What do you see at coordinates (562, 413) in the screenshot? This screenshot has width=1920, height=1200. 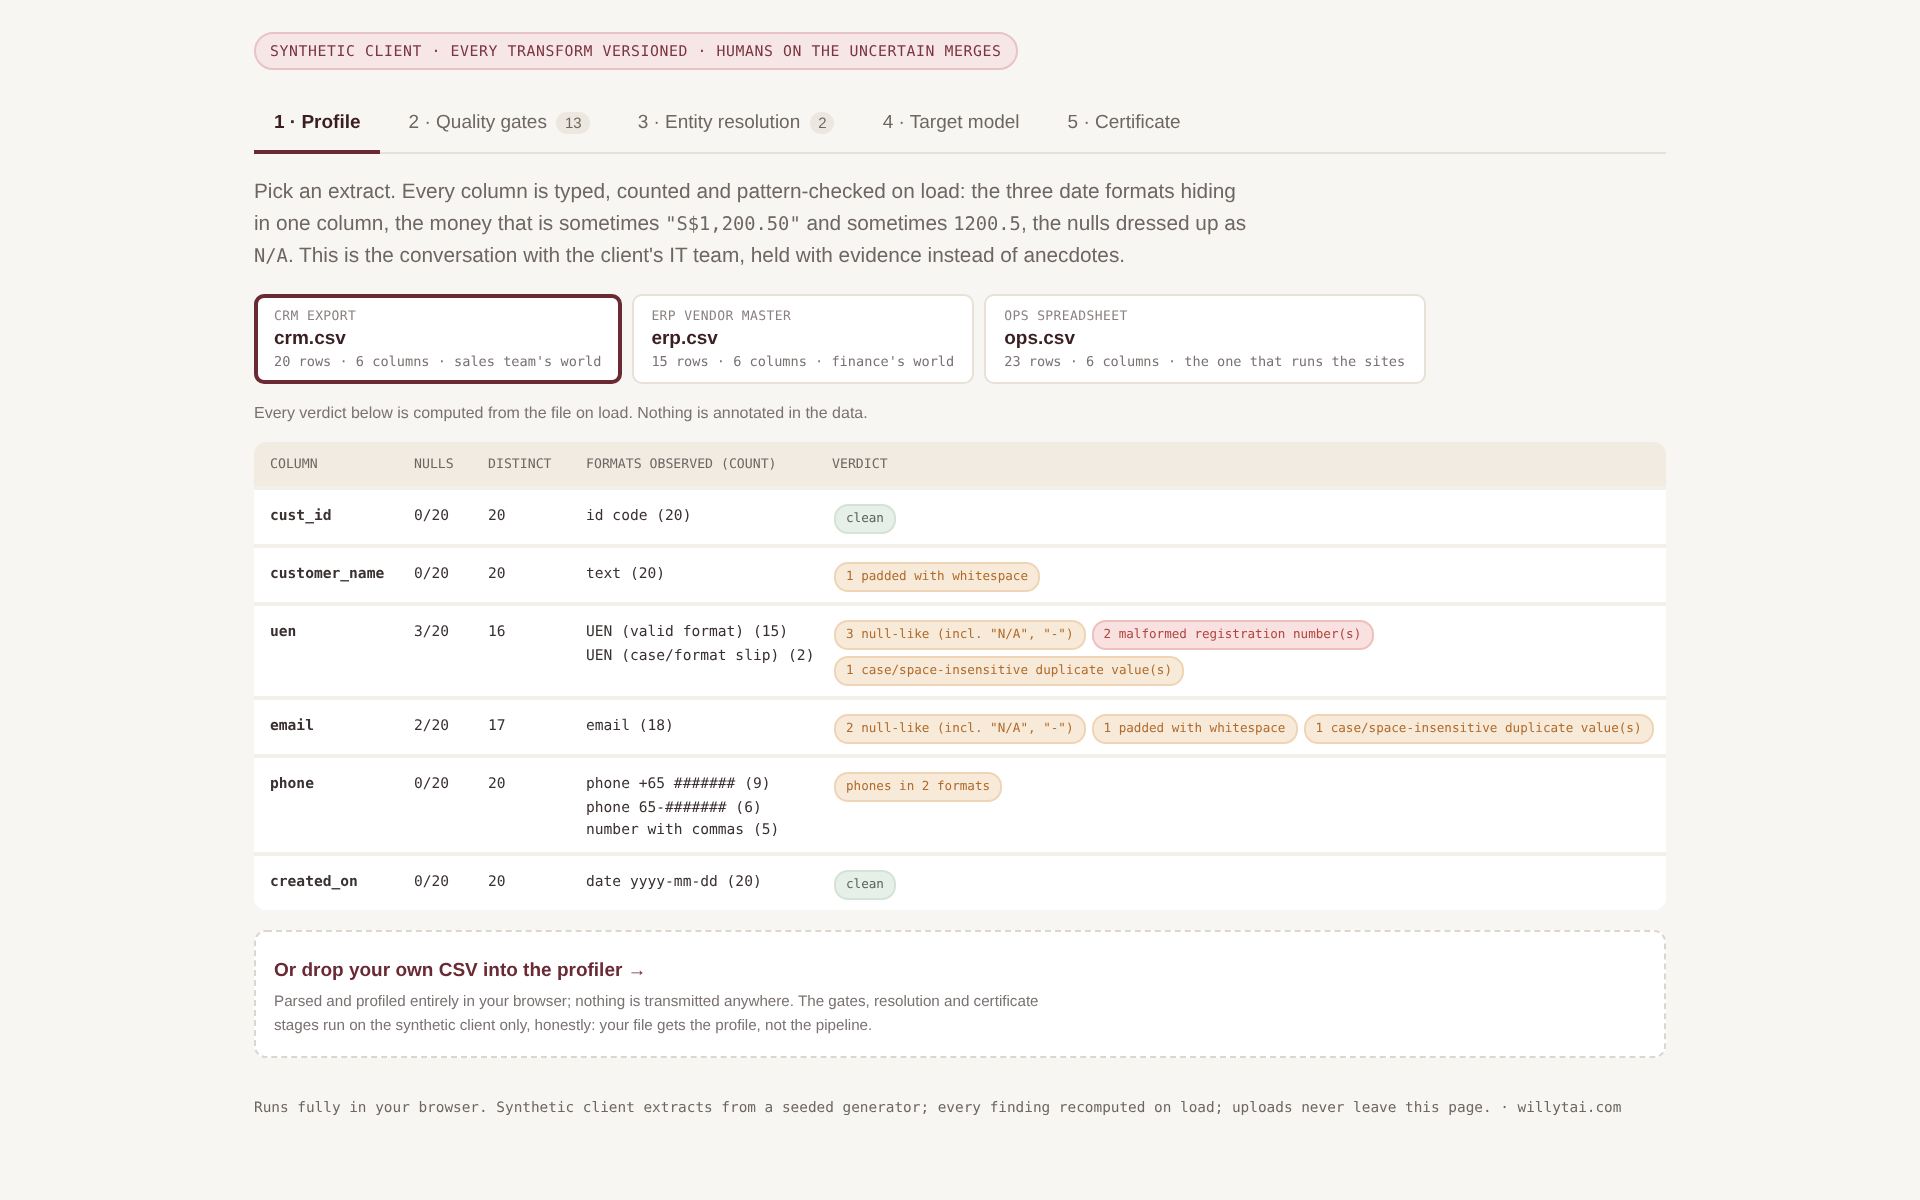 I see `note-text: Every verdict below is computed from the file on load. Nothing is annotated in the data.` at bounding box center [562, 413].